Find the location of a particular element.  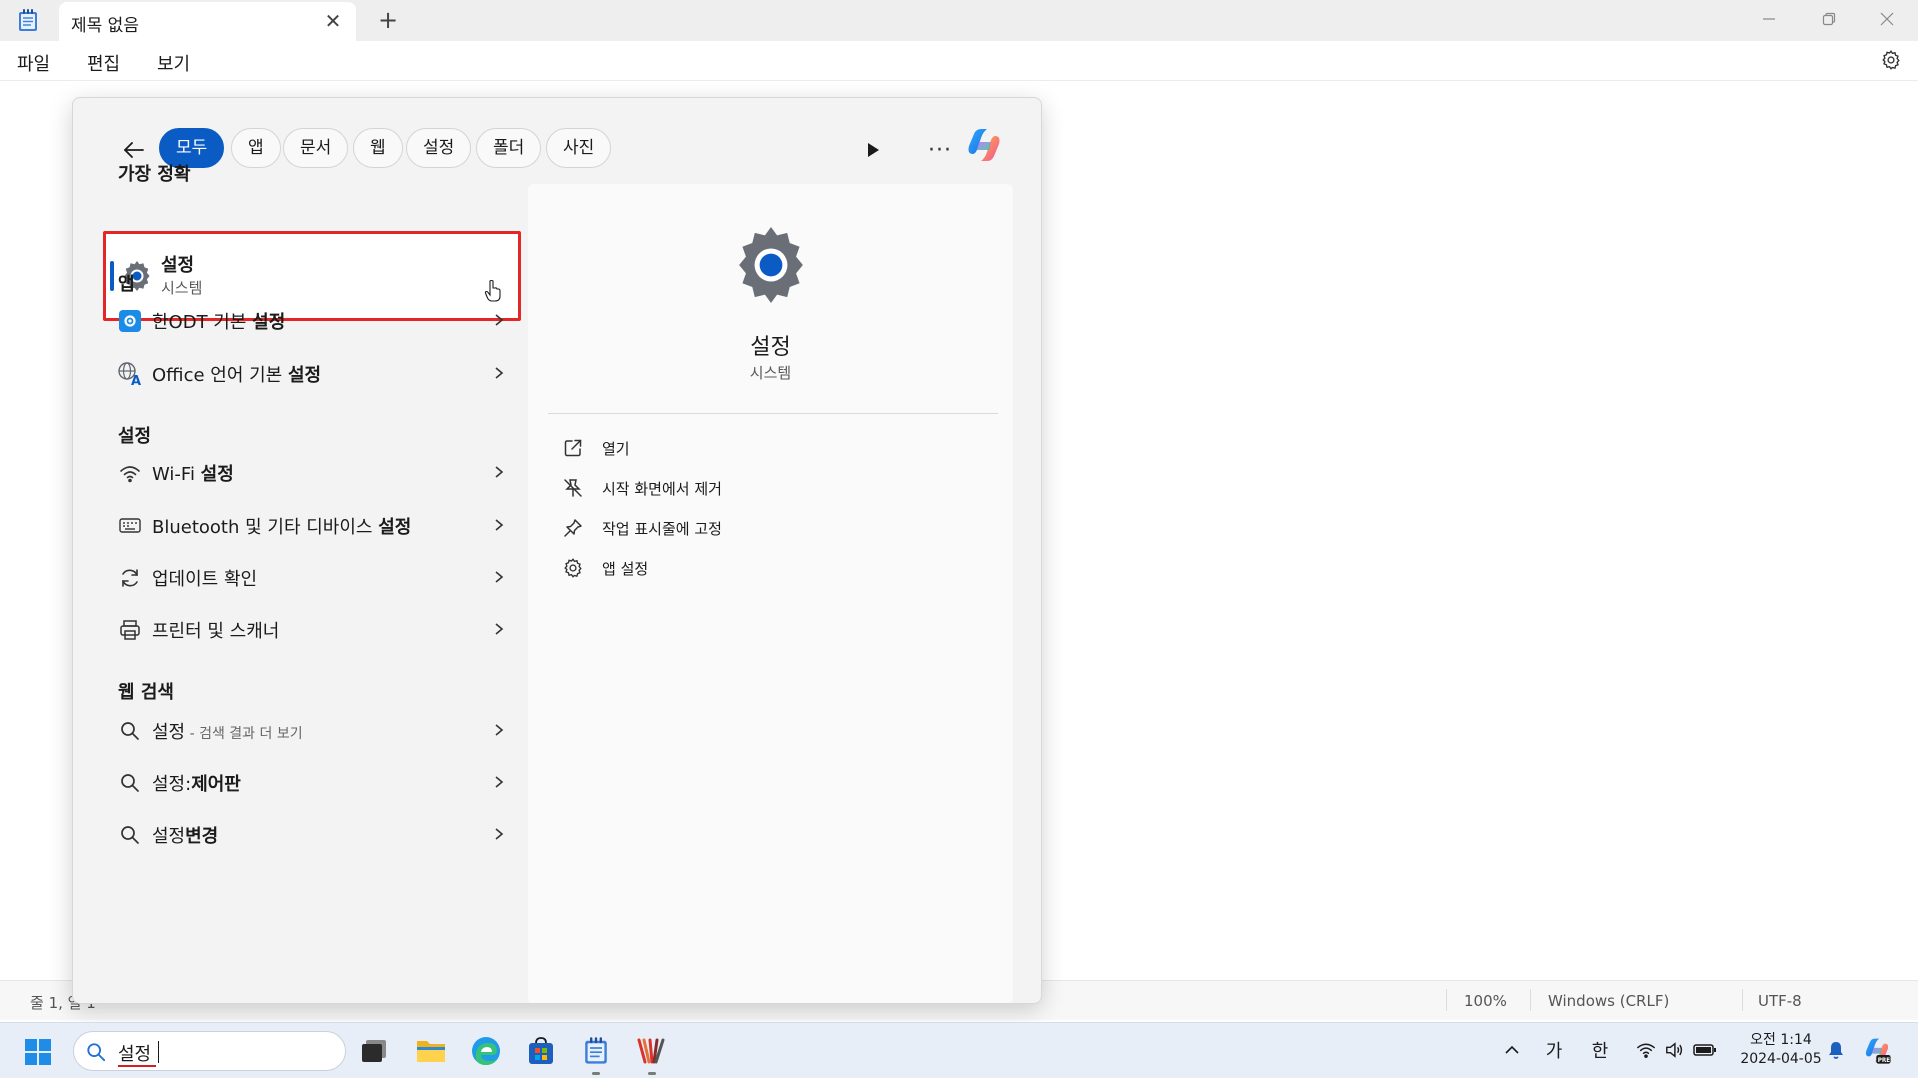

filter-chip-folders: 폴더 is located at coordinates (509, 148).